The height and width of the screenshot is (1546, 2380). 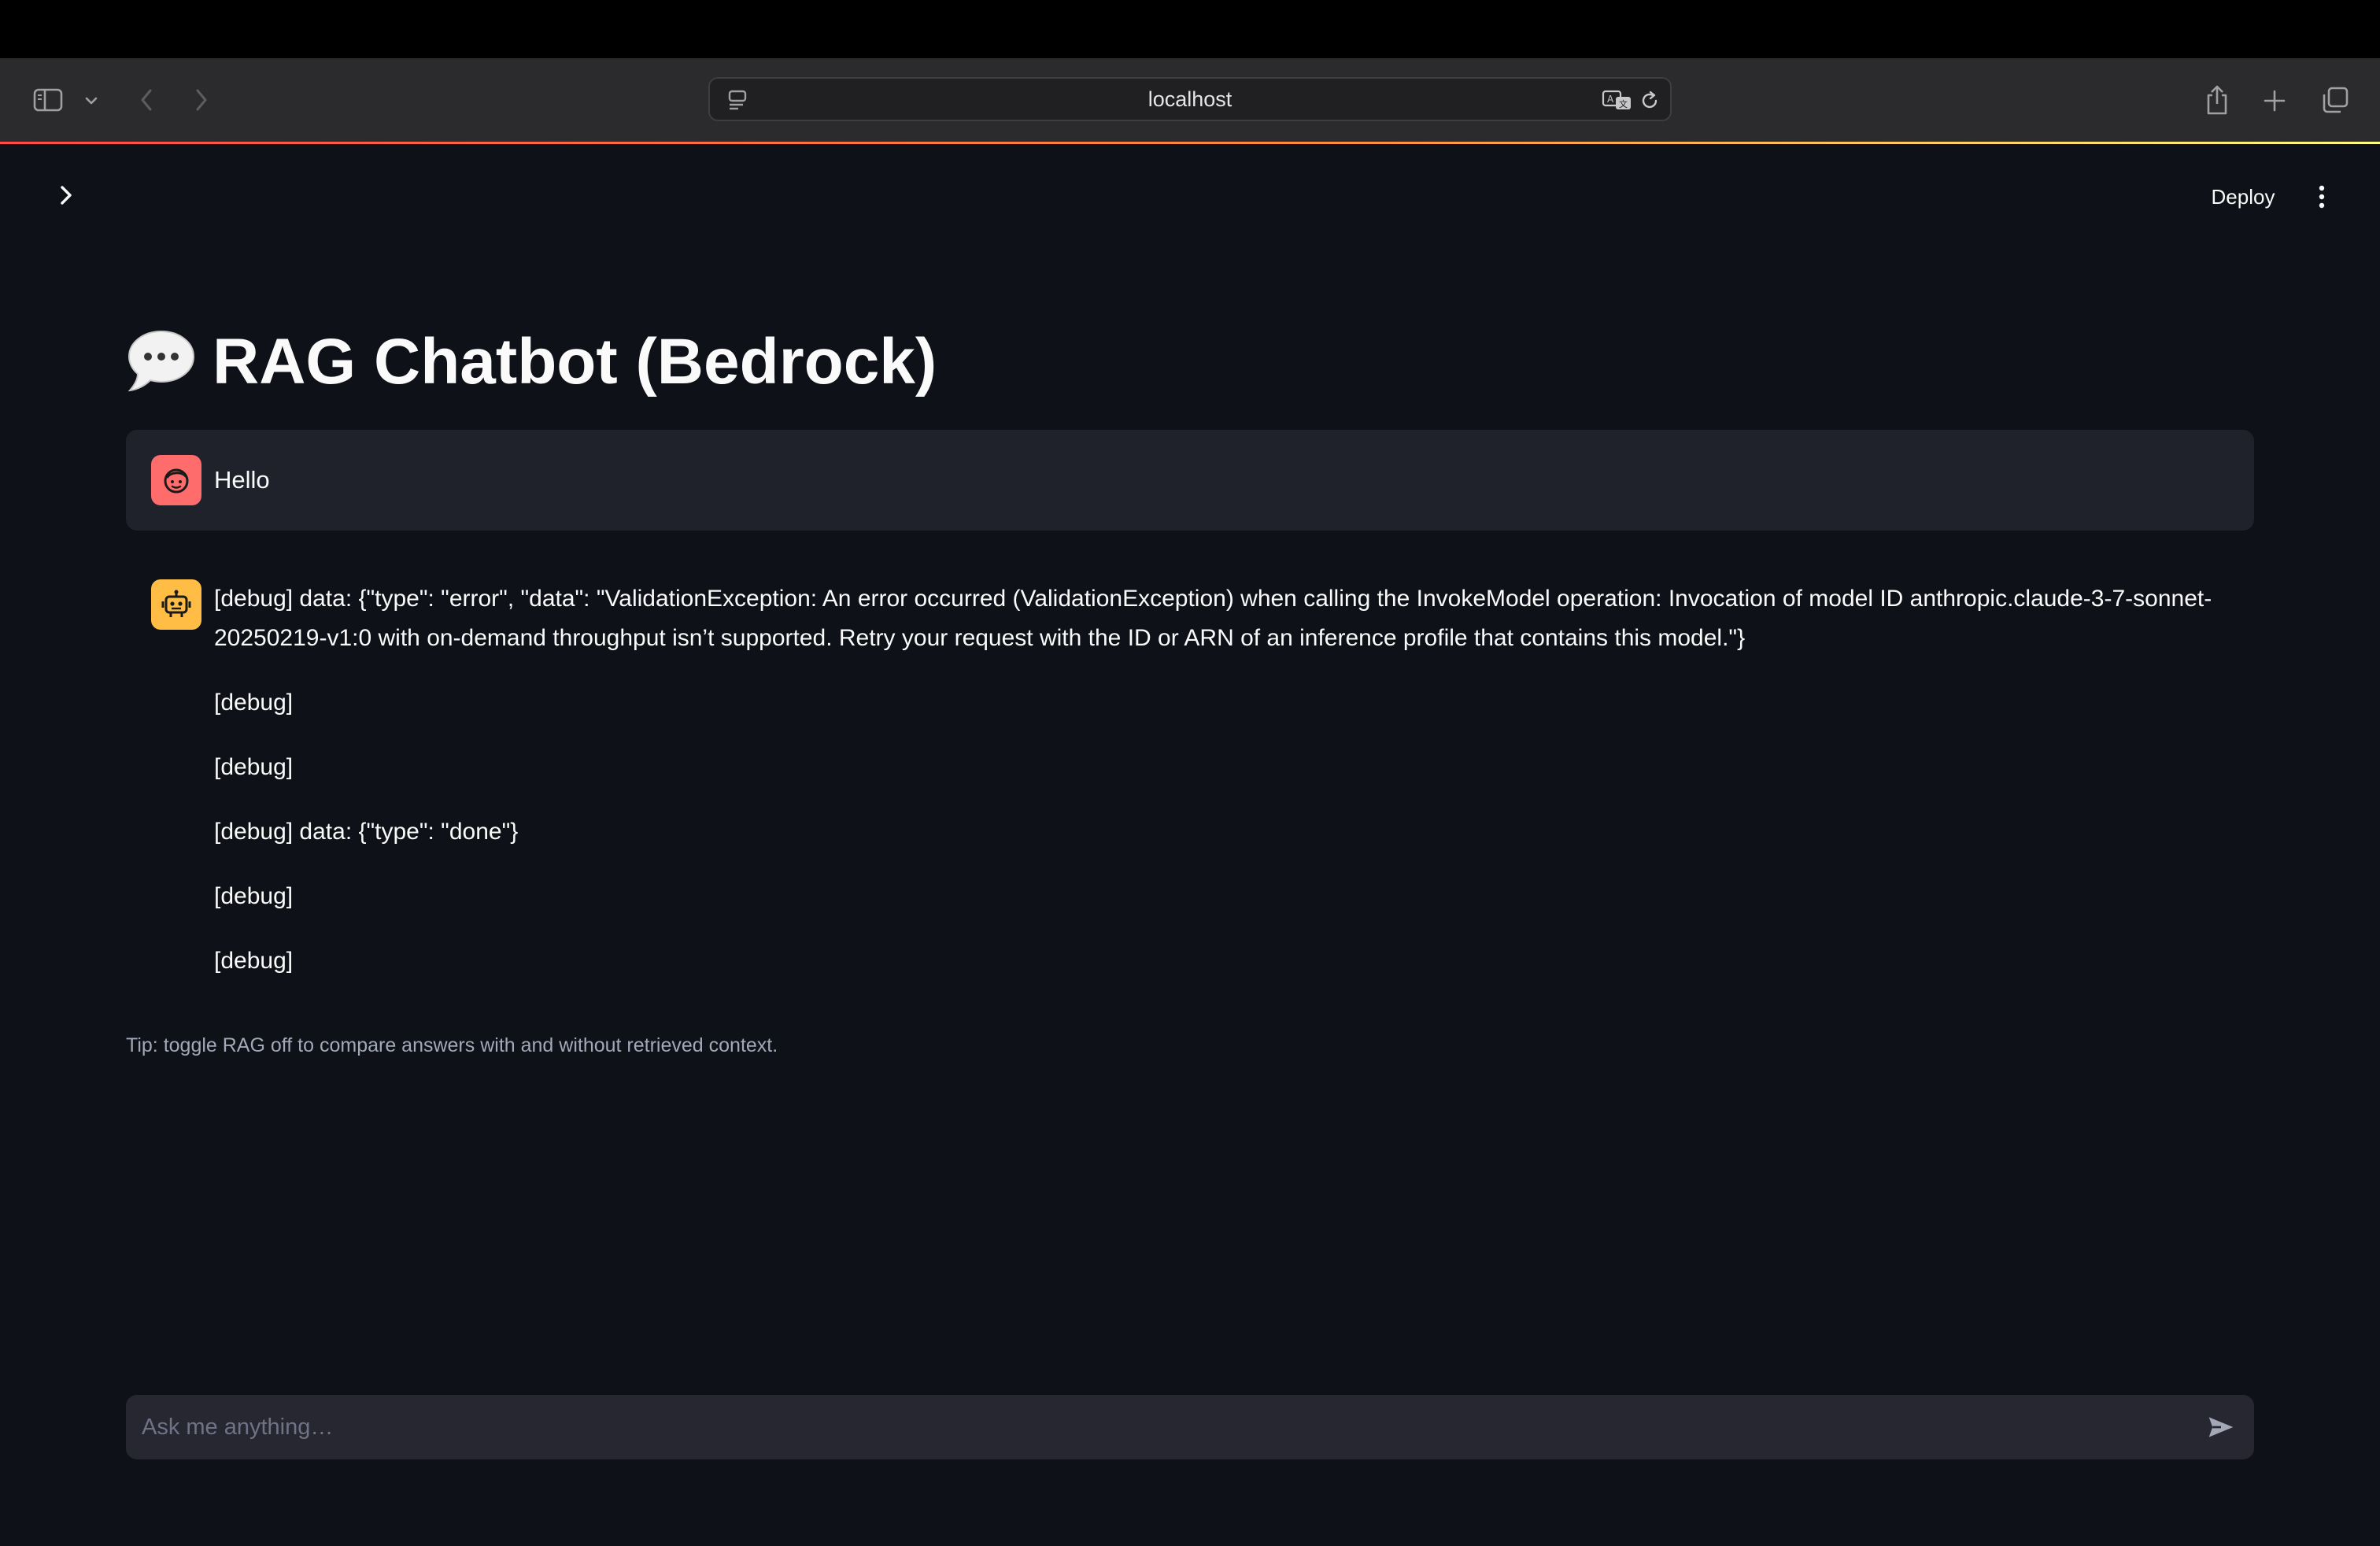 I want to click on sidebar-expand-button, so click(x=66, y=195).